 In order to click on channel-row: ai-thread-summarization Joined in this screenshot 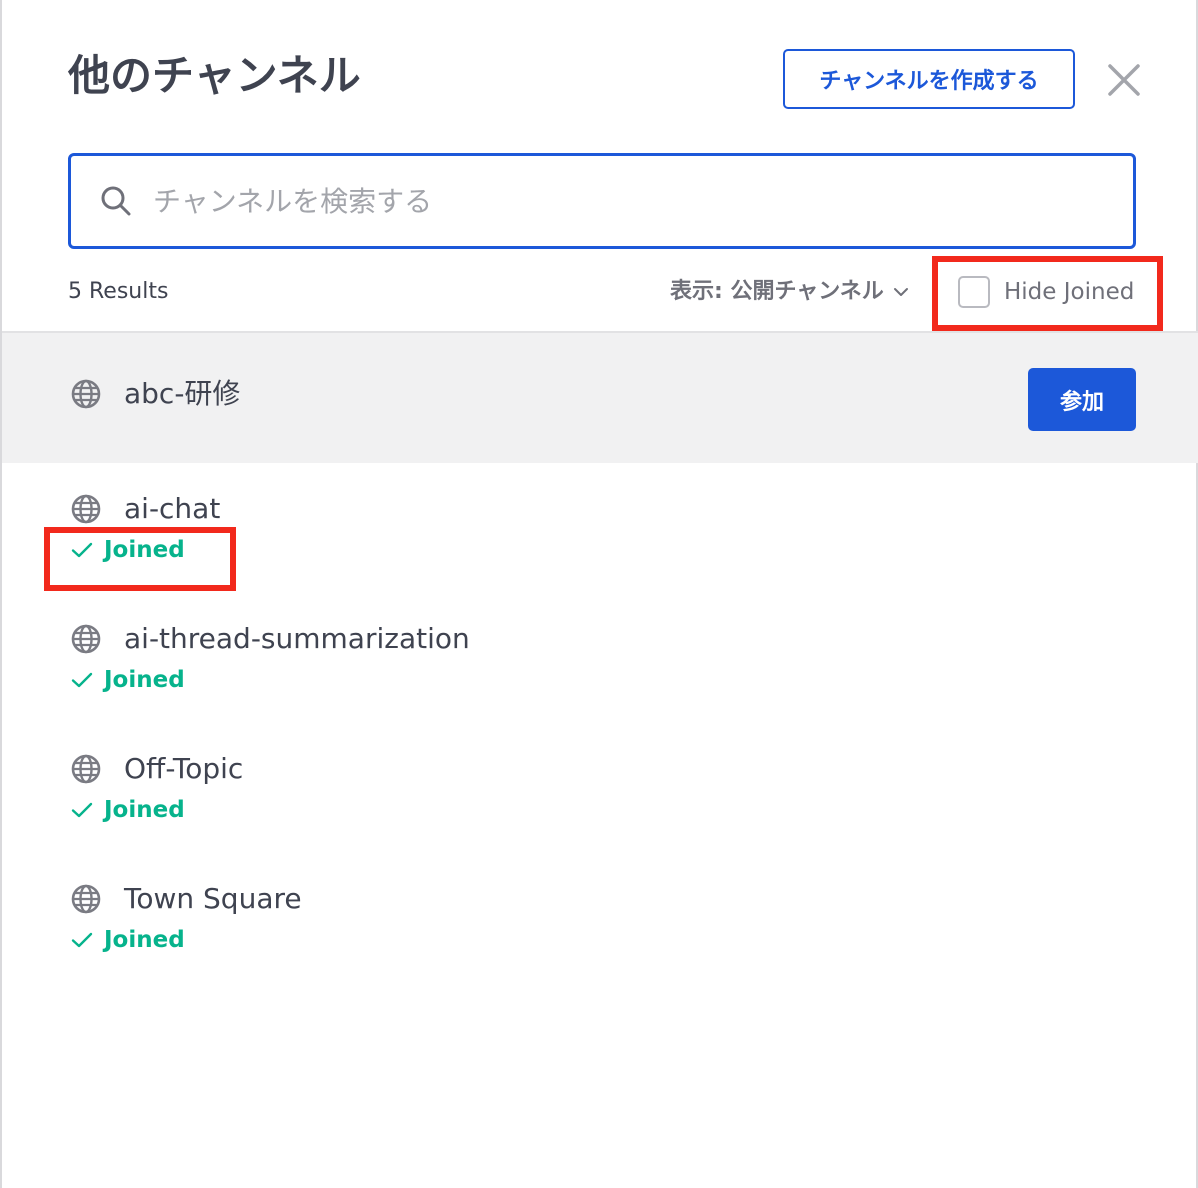, I will do `click(600, 658)`.